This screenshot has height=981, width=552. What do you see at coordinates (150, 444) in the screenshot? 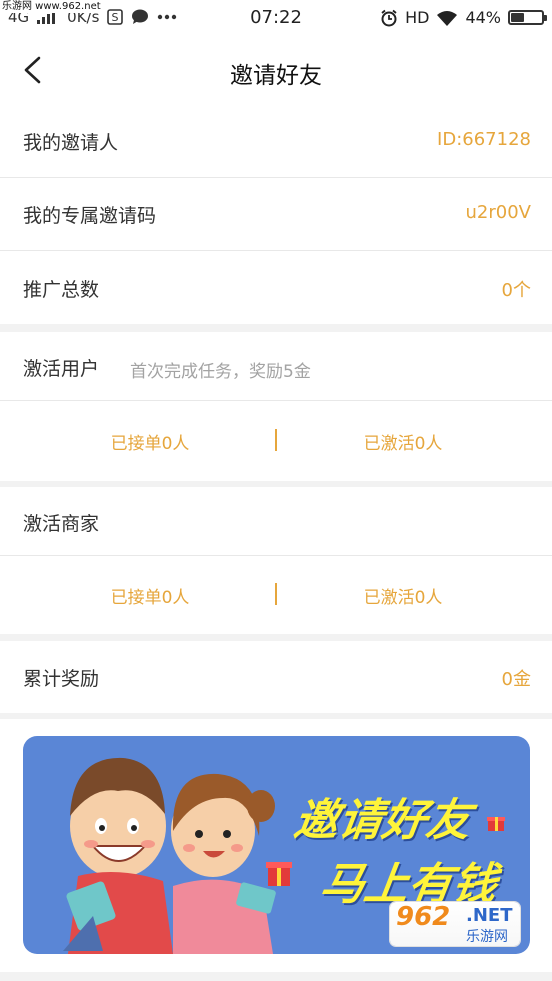
I see `users-orders-taken: 已接单0人` at bounding box center [150, 444].